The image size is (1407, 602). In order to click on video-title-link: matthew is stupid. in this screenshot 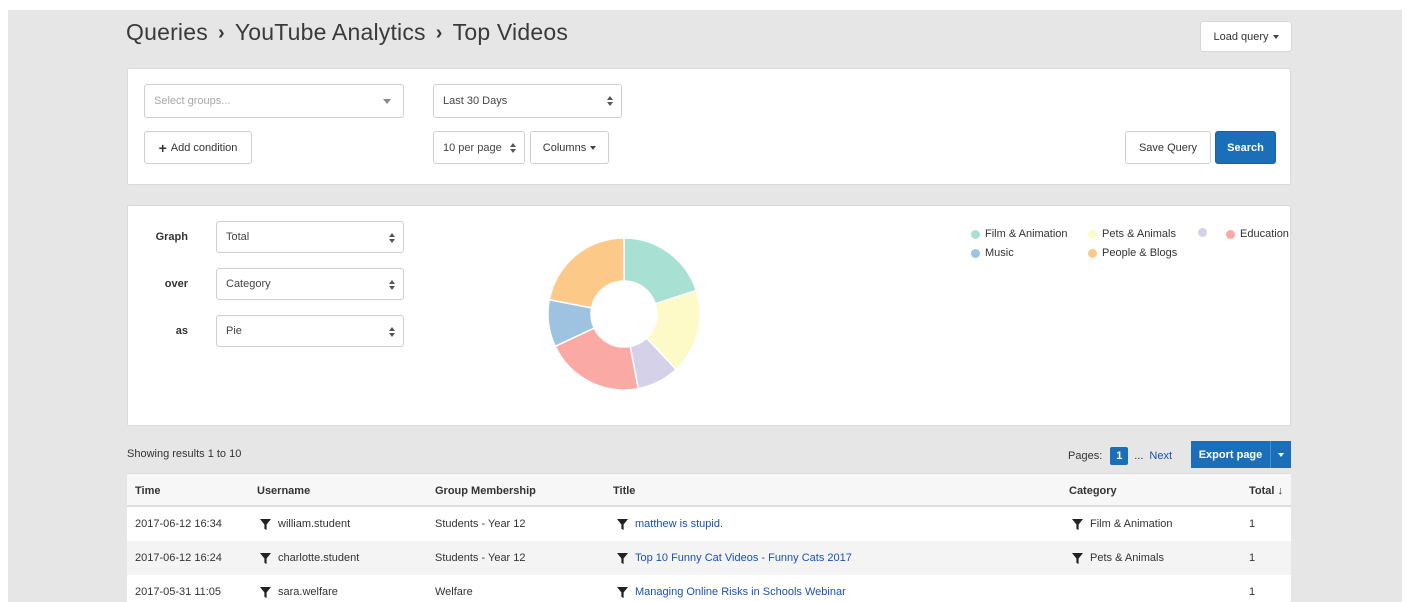, I will do `click(679, 524)`.